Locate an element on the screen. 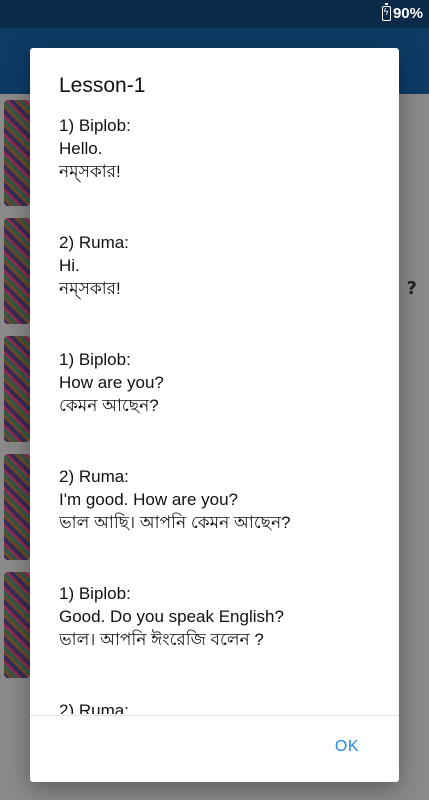  english-text: Hi. is located at coordinates (69, 265).